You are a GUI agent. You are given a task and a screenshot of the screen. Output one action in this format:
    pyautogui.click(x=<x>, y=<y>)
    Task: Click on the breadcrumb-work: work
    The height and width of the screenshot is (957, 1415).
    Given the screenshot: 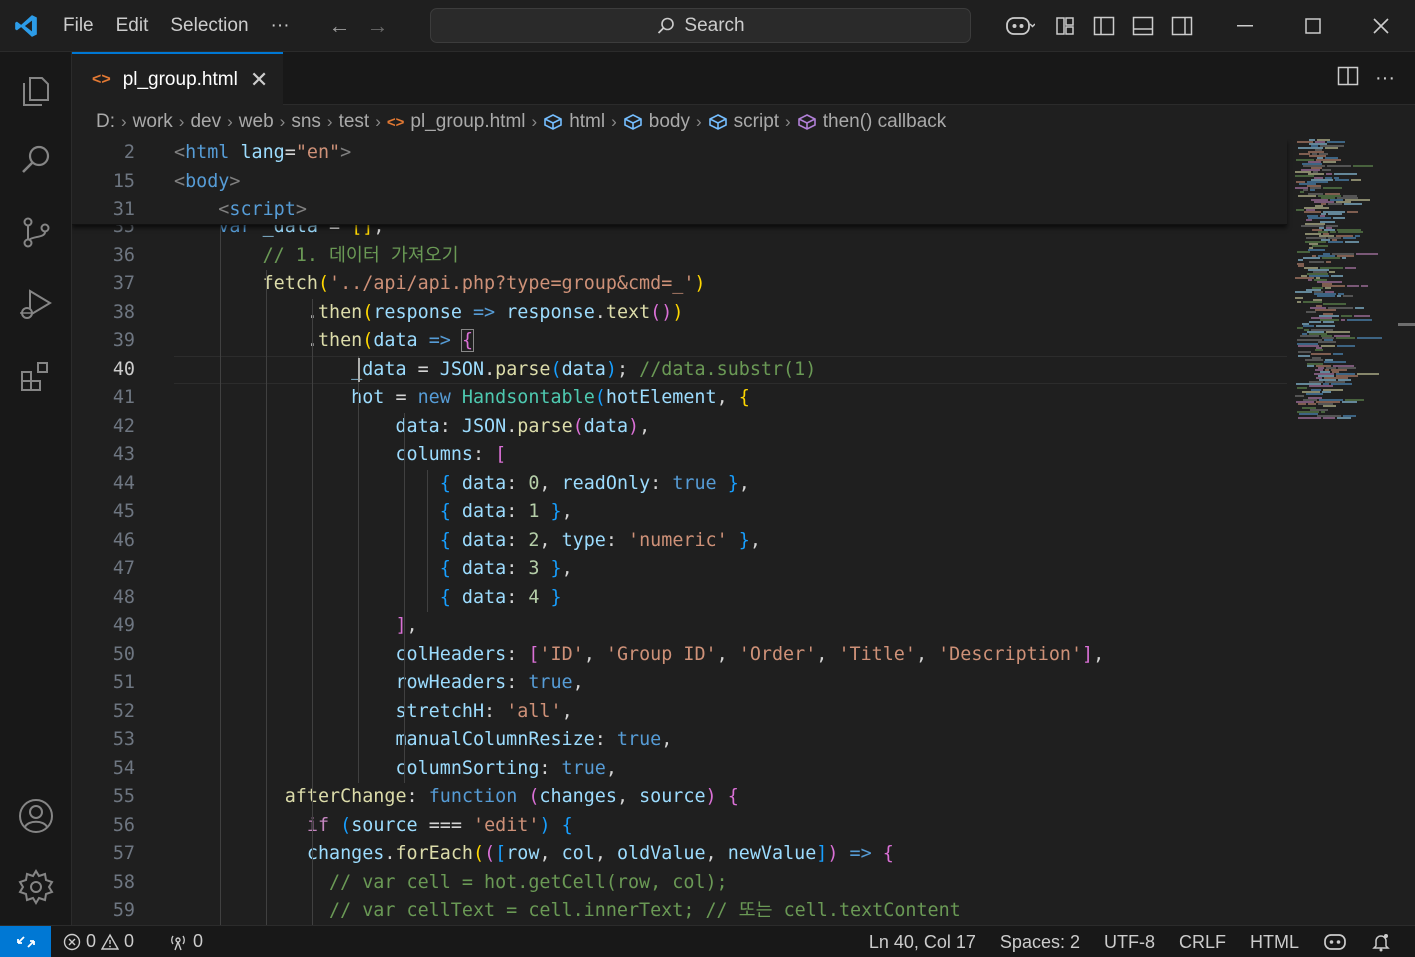 What is the action you would take?
    pyautogui.click(x=153, y=122)
    